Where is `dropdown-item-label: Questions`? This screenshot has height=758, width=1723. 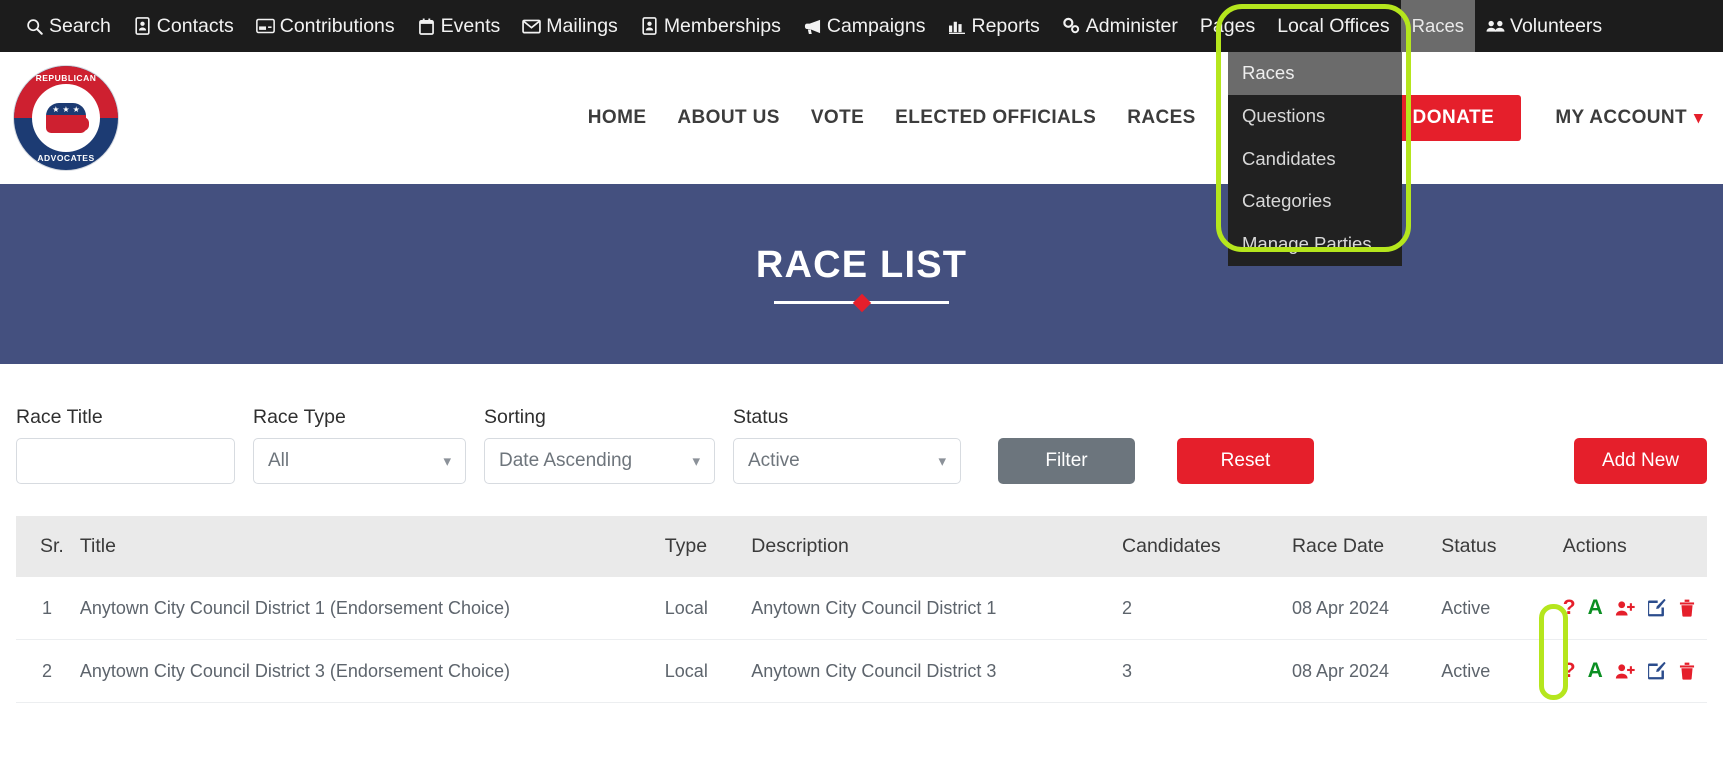
dropdown-item-label: Questions is located at coordinates (1284, 115).